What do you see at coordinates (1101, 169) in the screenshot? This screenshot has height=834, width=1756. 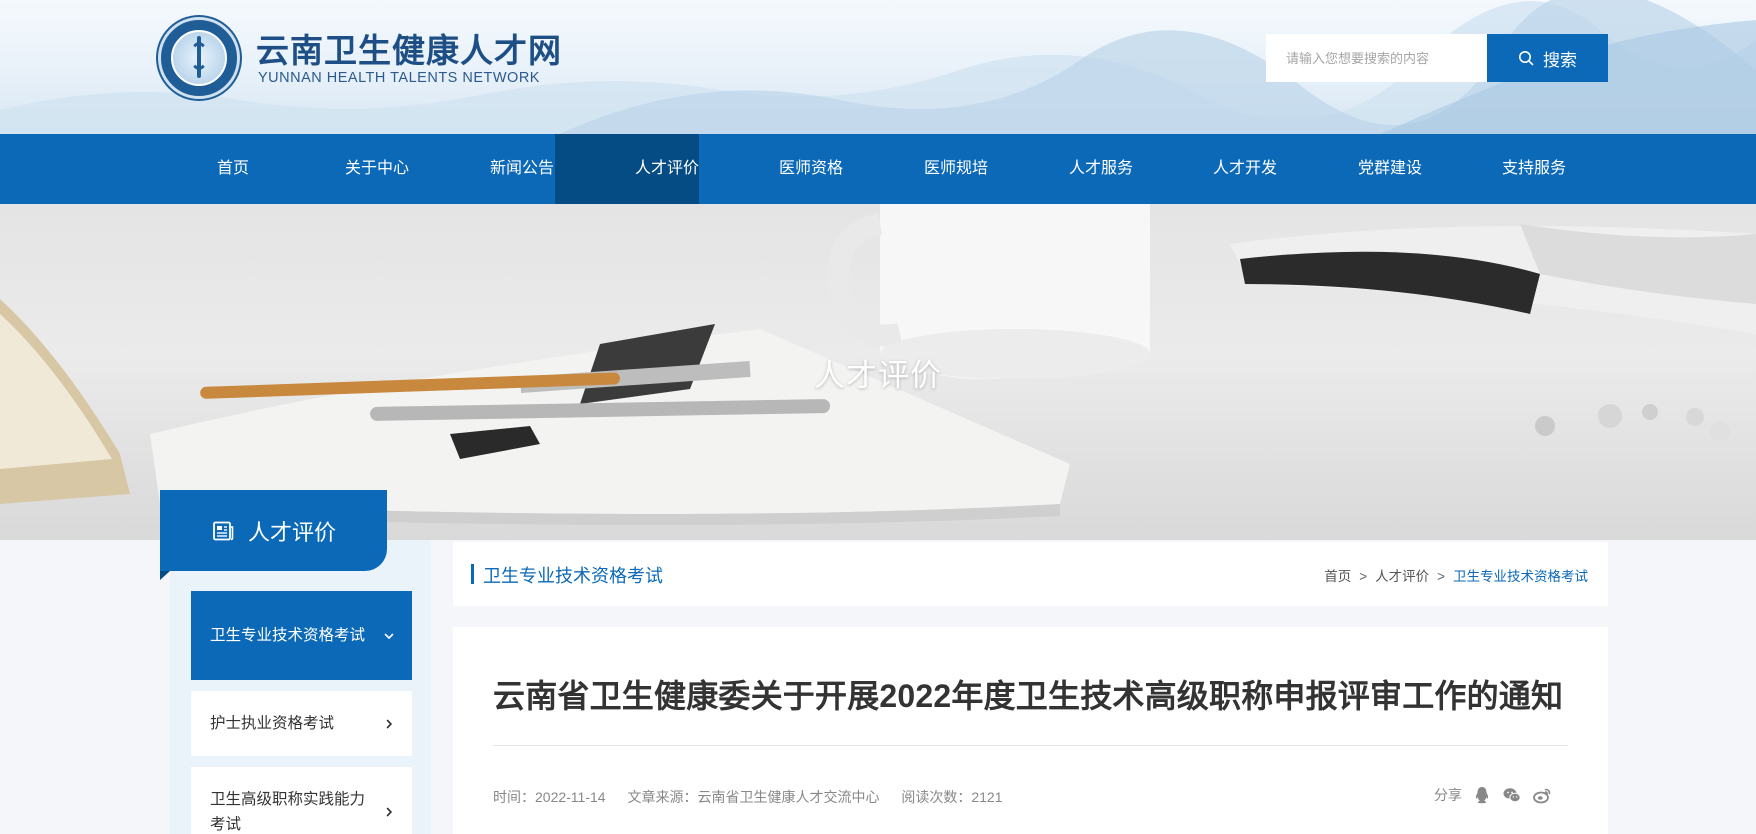 I see `nav-item-talent-service: 人才服务` at bounding box center [1101, 169].